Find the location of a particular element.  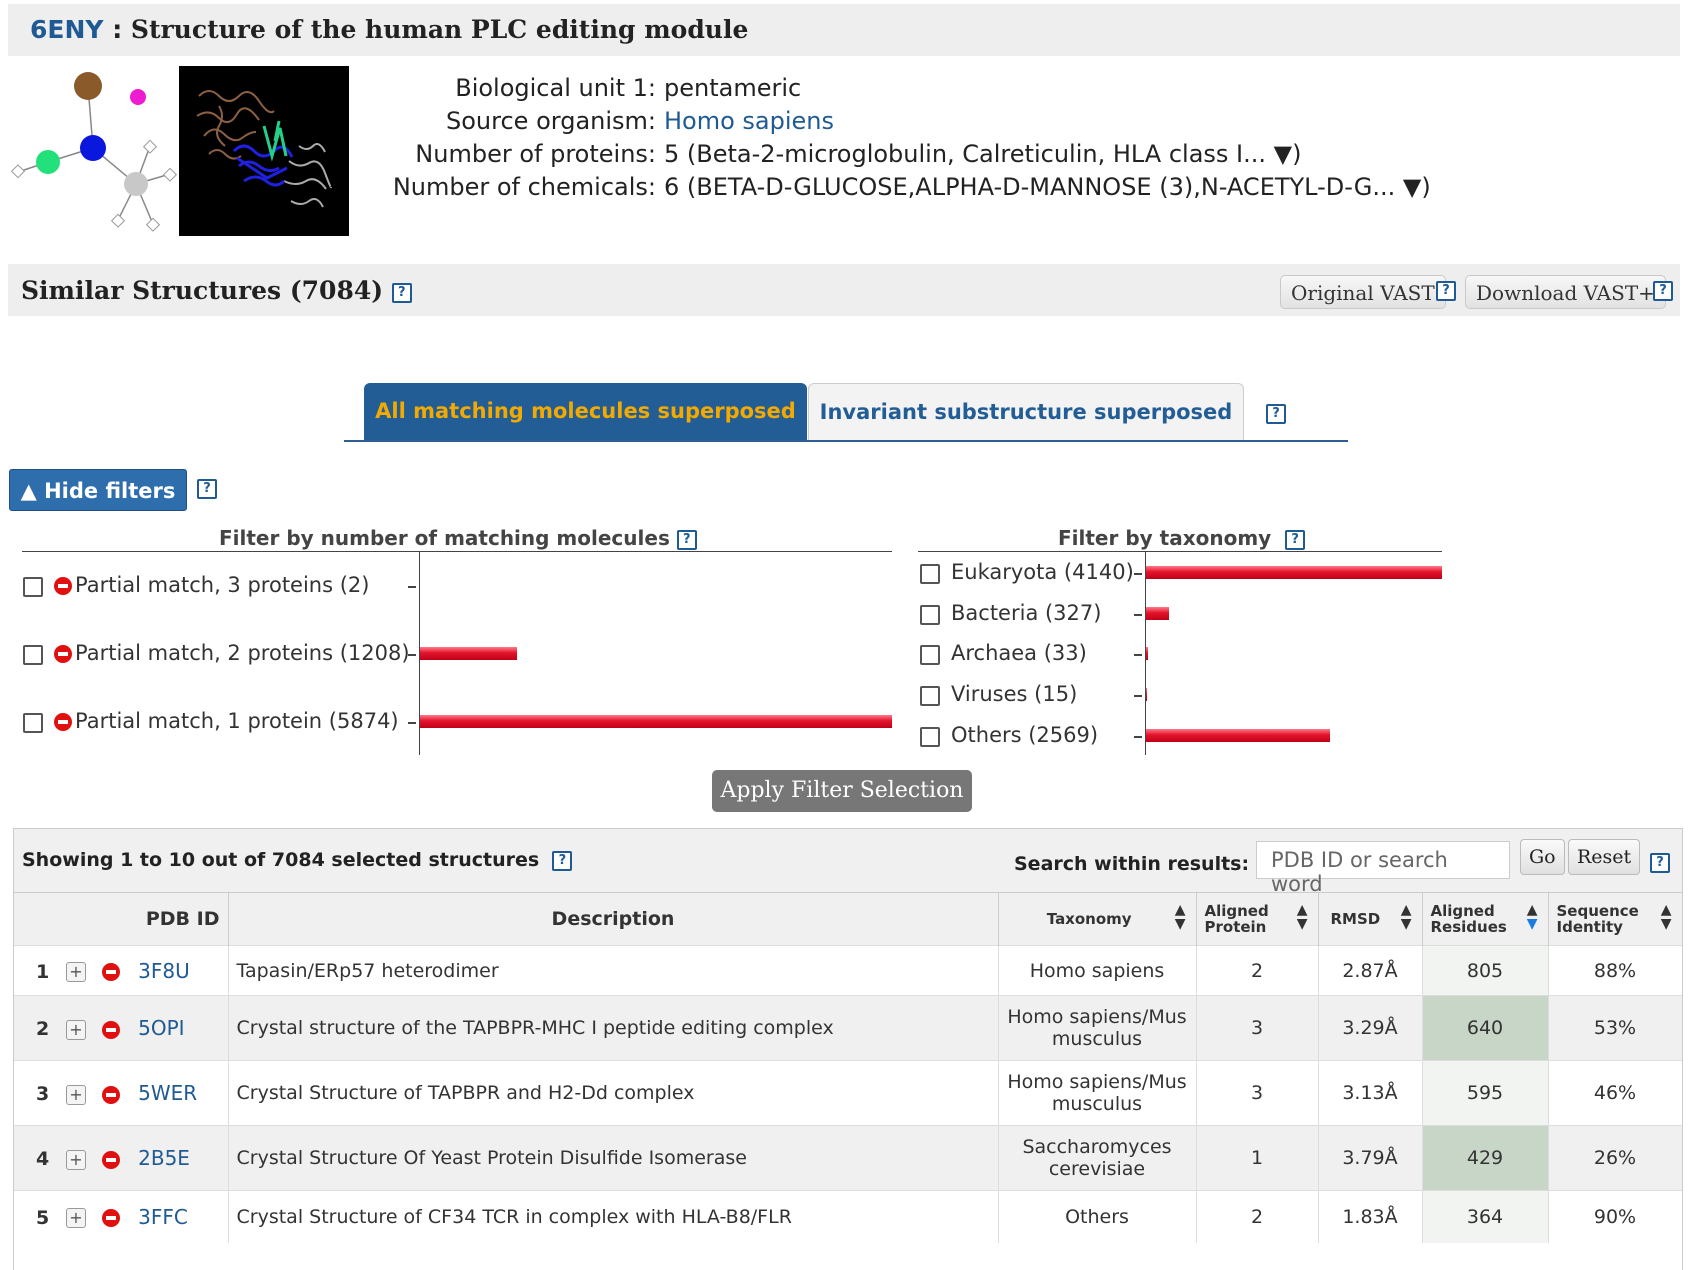

row-sequence-identity: 46% is located at coordinates (1615, 1093).